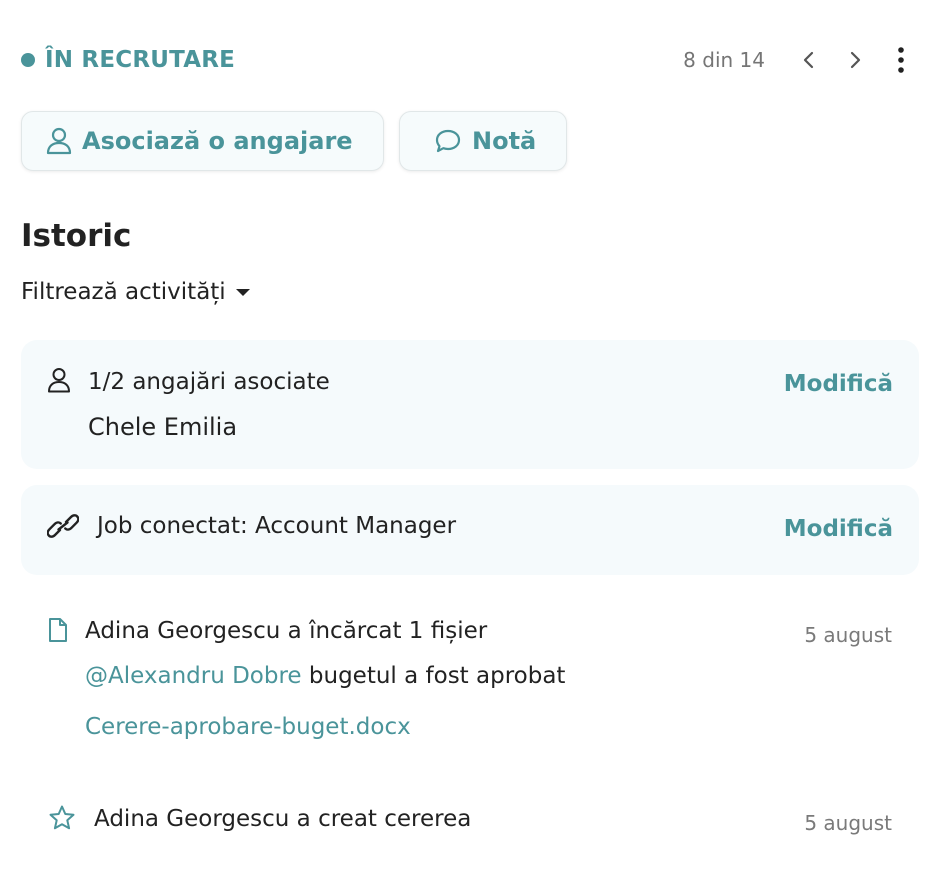 The width and height of the screenshot is (948, 894). Describe the element at coordinates (62, 817) in the screenshot. I see `star-icon` at that location.